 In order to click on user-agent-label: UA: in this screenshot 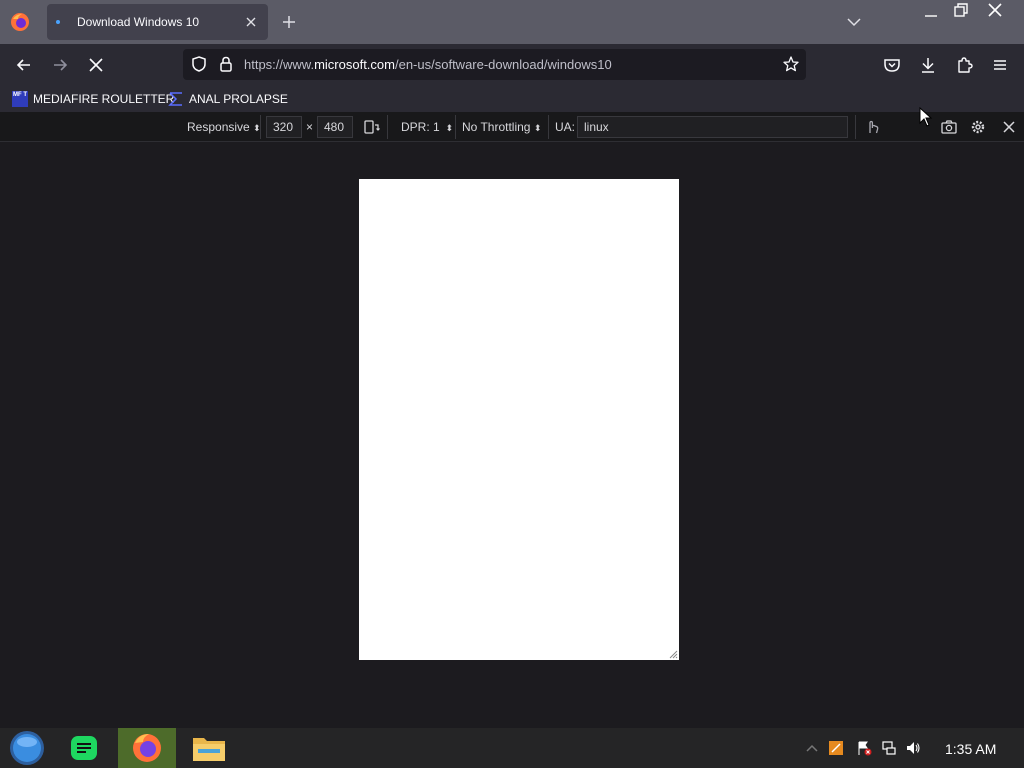, I will do `click(565, 127)`.